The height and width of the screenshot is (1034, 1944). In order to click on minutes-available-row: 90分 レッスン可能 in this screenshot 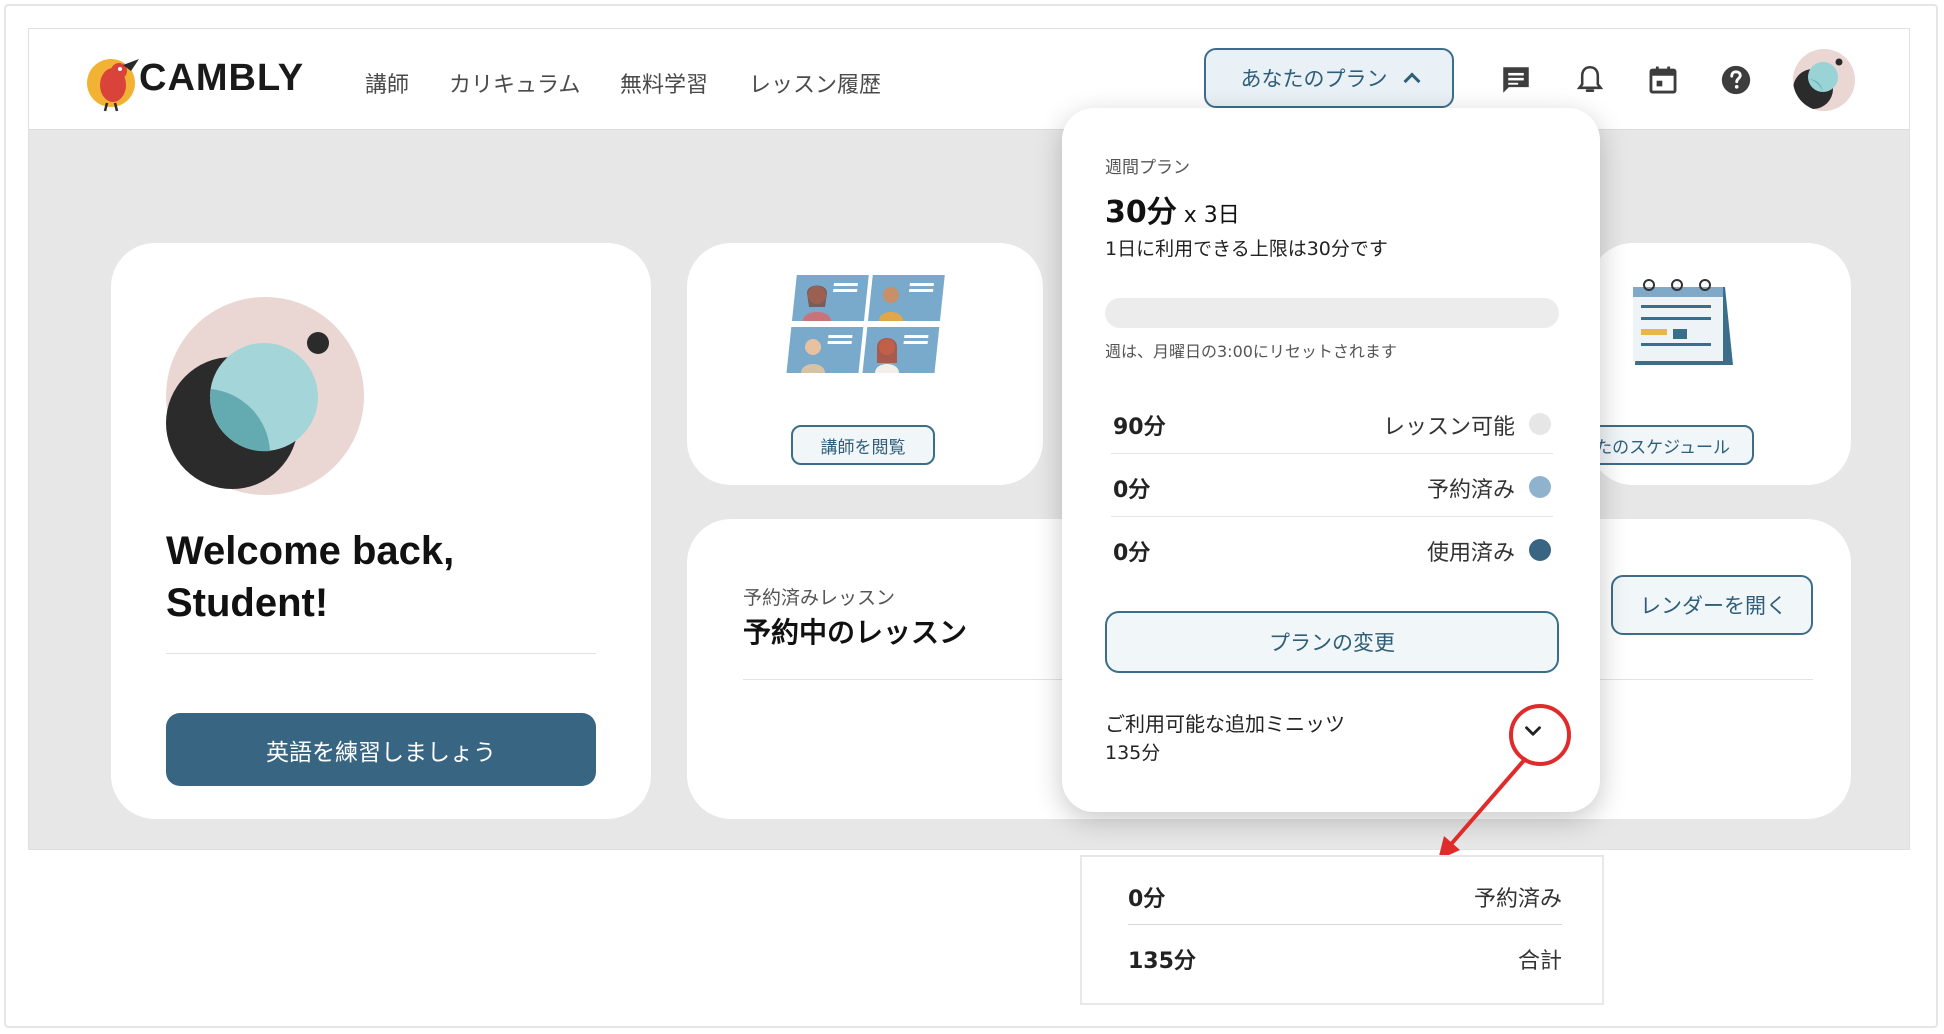, I will do `click(1332, 422)`.